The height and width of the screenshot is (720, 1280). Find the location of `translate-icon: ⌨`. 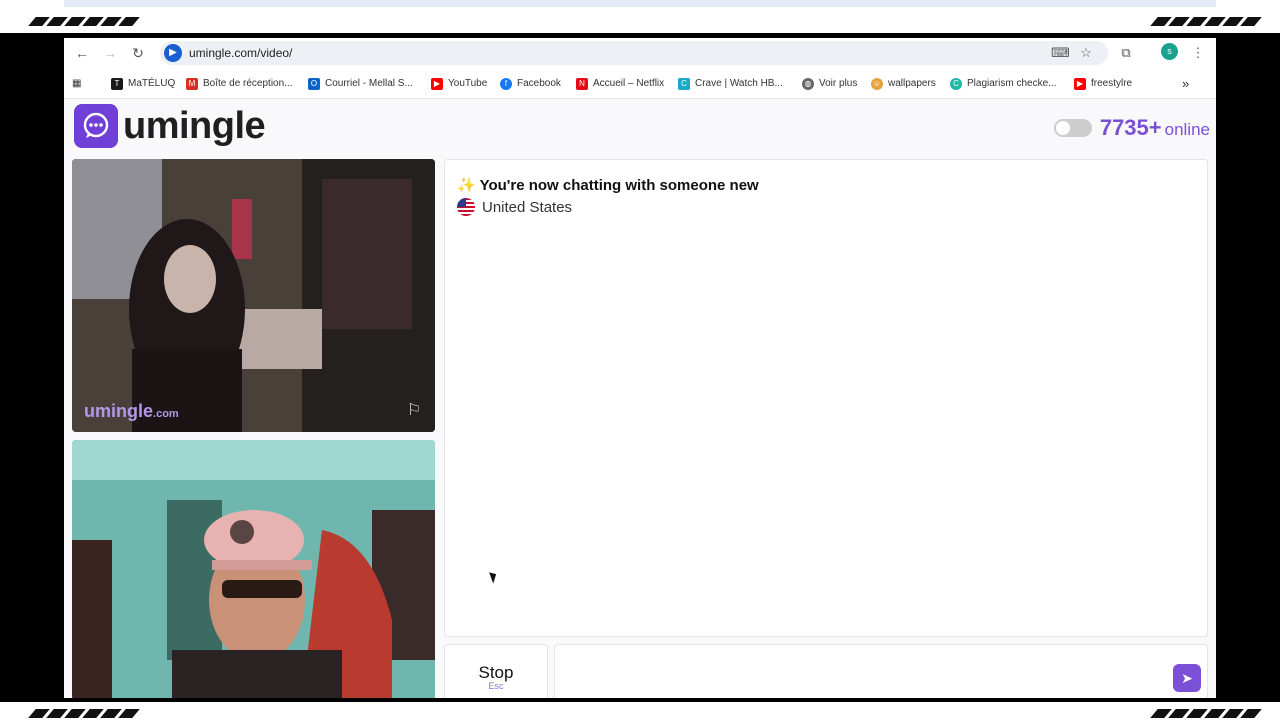

translate-icon: ⌨ is located at coordinates (1060, 53).